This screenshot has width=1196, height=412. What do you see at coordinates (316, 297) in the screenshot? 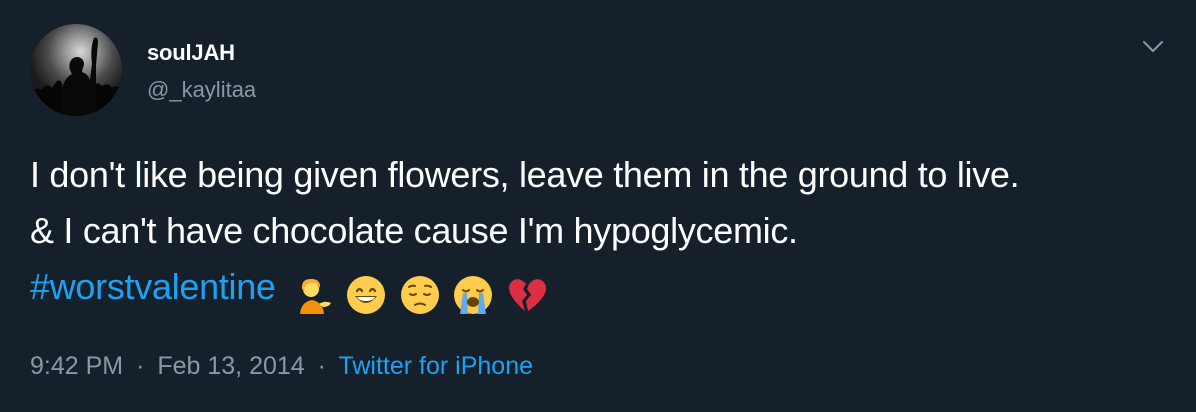
I see `person-tipping-hand-icon` at bounding box center [316, 297].